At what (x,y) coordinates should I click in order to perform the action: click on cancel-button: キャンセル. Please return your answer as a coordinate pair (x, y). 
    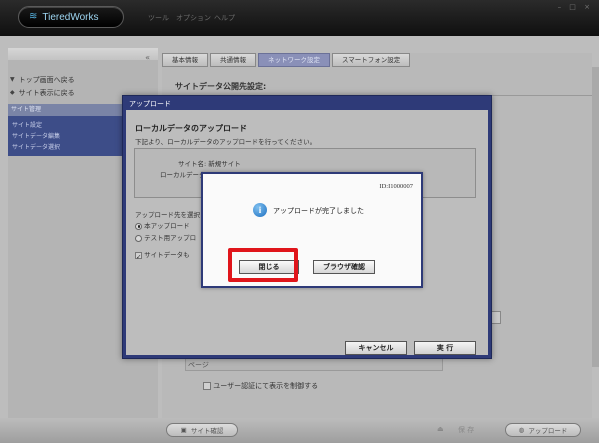
    Looking at the image, I should click on (376, 348).